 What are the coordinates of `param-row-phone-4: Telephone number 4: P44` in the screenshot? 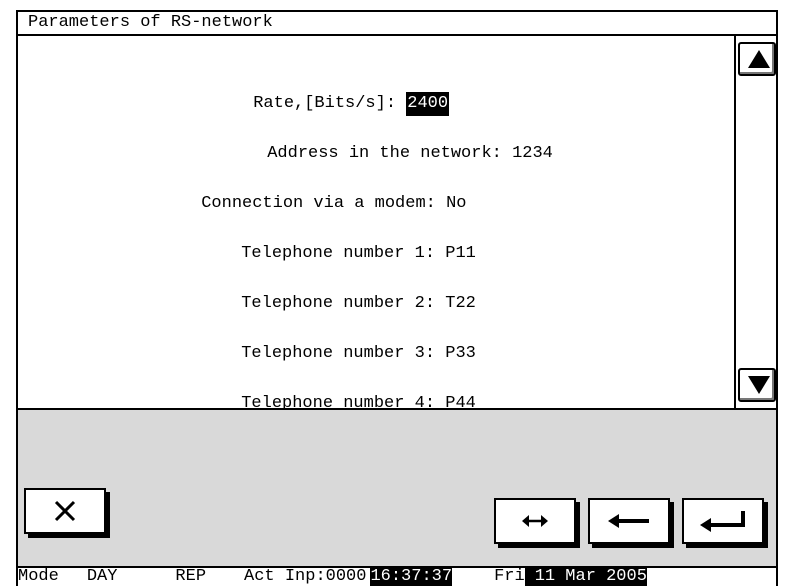 It's located at (376, 390).